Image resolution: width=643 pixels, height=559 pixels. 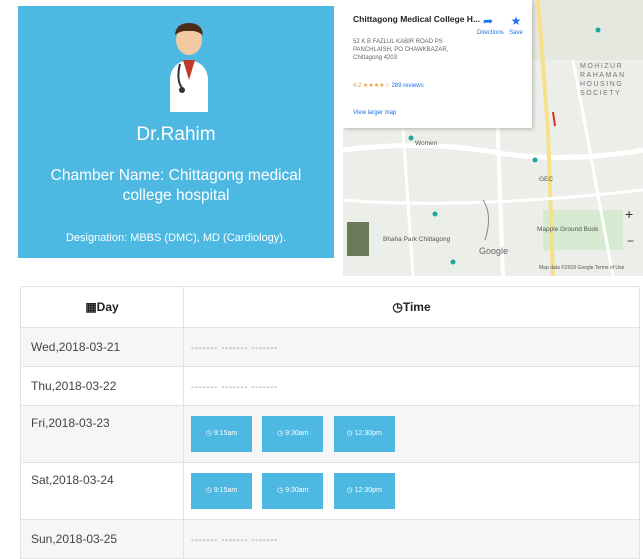 I want to click on doctor-avatar-icon, so click(x=189, y=67).